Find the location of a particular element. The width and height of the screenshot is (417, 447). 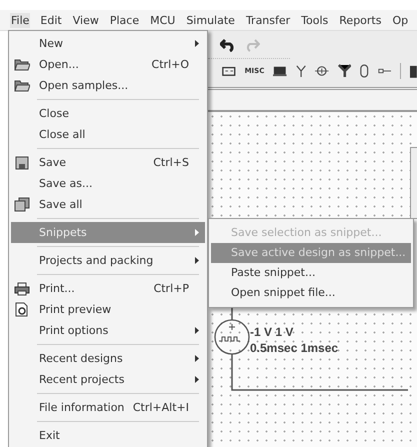

menu-bar-item: Edit is located at coordinates (51, 20).